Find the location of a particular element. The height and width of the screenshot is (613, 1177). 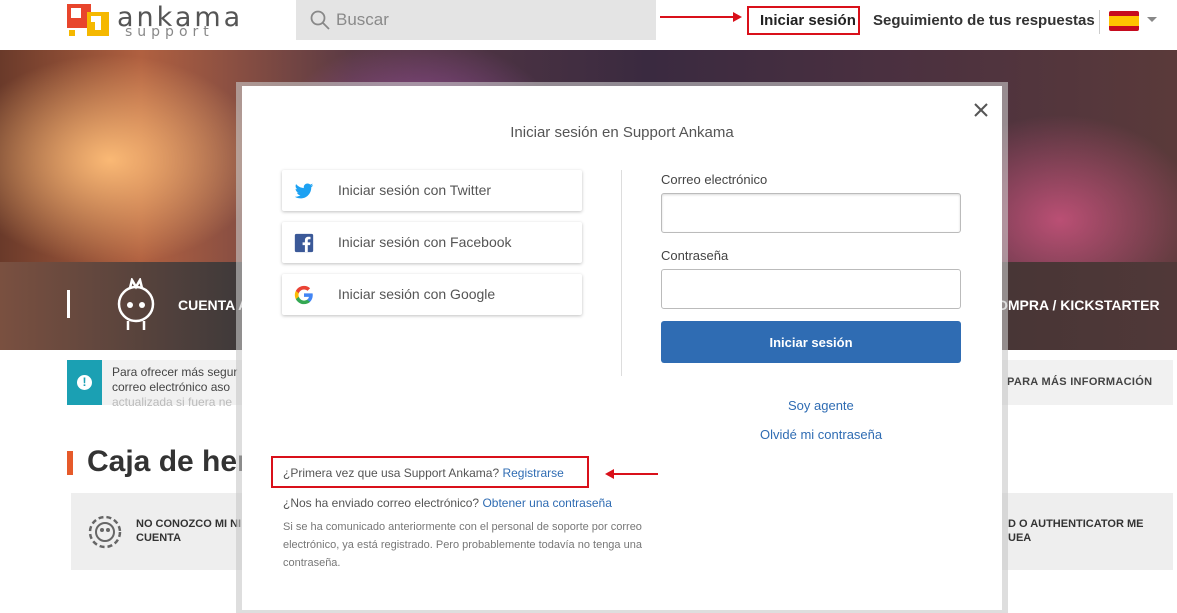

more-info-link: PARA MÁS INFORMACIÓN is located at coordinates (1079, 382).